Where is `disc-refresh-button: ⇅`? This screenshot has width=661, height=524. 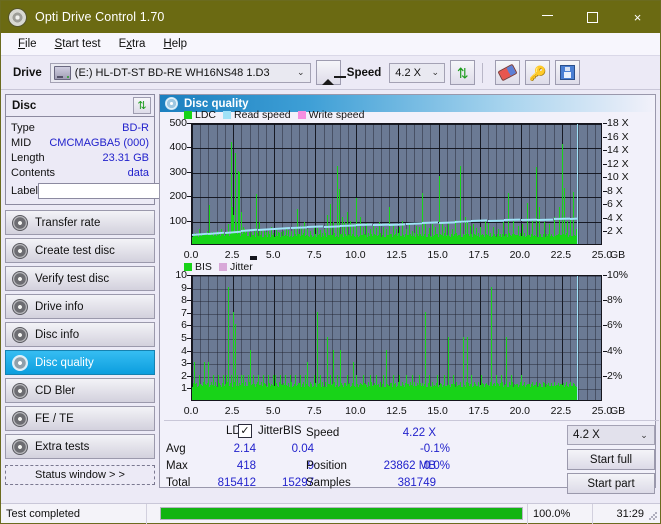 disc-refresh-button: ⇅ is located at coordinates (142, 105).